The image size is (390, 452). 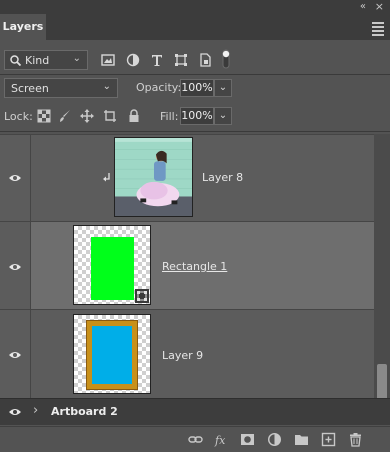 What do you see at coordinates (108, 60) in the screenshot?
I see `image-filter-icon` at bounding box center [108, 60].